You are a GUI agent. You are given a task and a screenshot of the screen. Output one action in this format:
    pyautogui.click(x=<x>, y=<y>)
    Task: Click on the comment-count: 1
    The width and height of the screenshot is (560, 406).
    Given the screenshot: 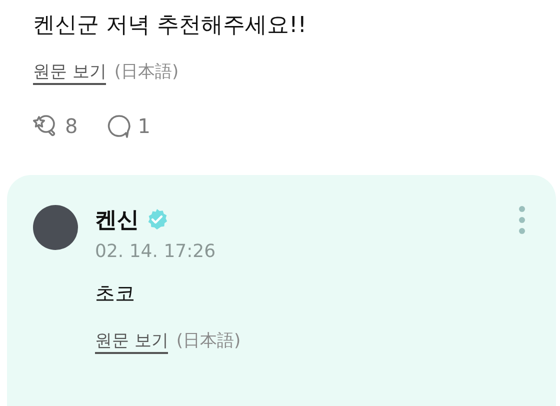 What is the action you would take?
    pyautogui.click(x=144, y=126)
    